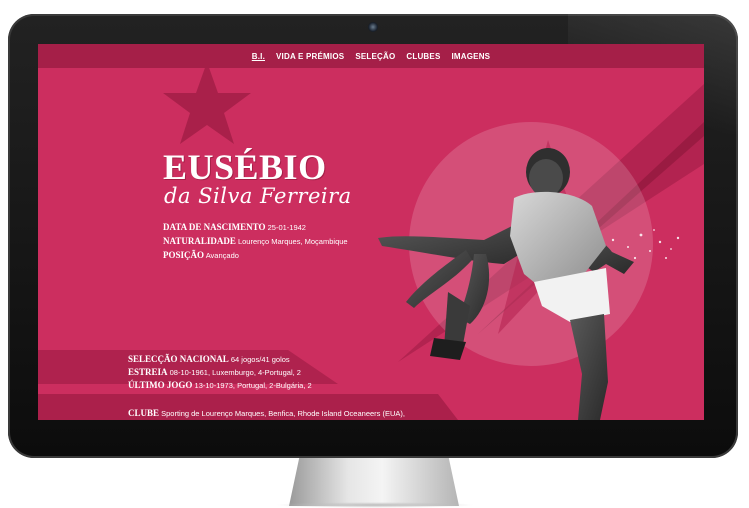 This screenshot has width=749, height=508. I want to click on birth-date-row: DATA DE NASCIMENTO 25-01-1942, so click(234, 227).